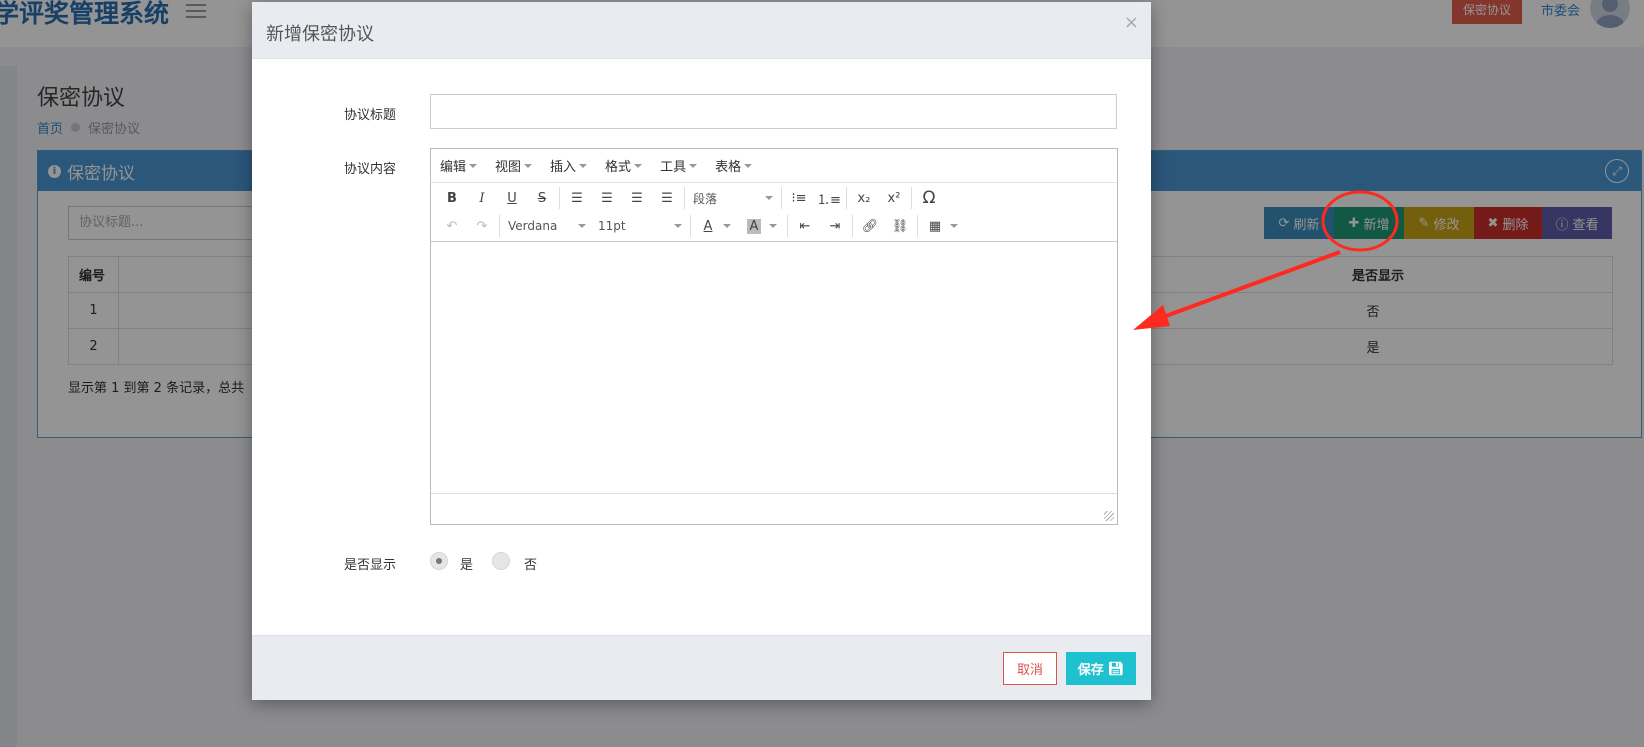 The height and width of the screenshot is (747, 1644). I want to click on annotation-overlay, so click(1266, 260).